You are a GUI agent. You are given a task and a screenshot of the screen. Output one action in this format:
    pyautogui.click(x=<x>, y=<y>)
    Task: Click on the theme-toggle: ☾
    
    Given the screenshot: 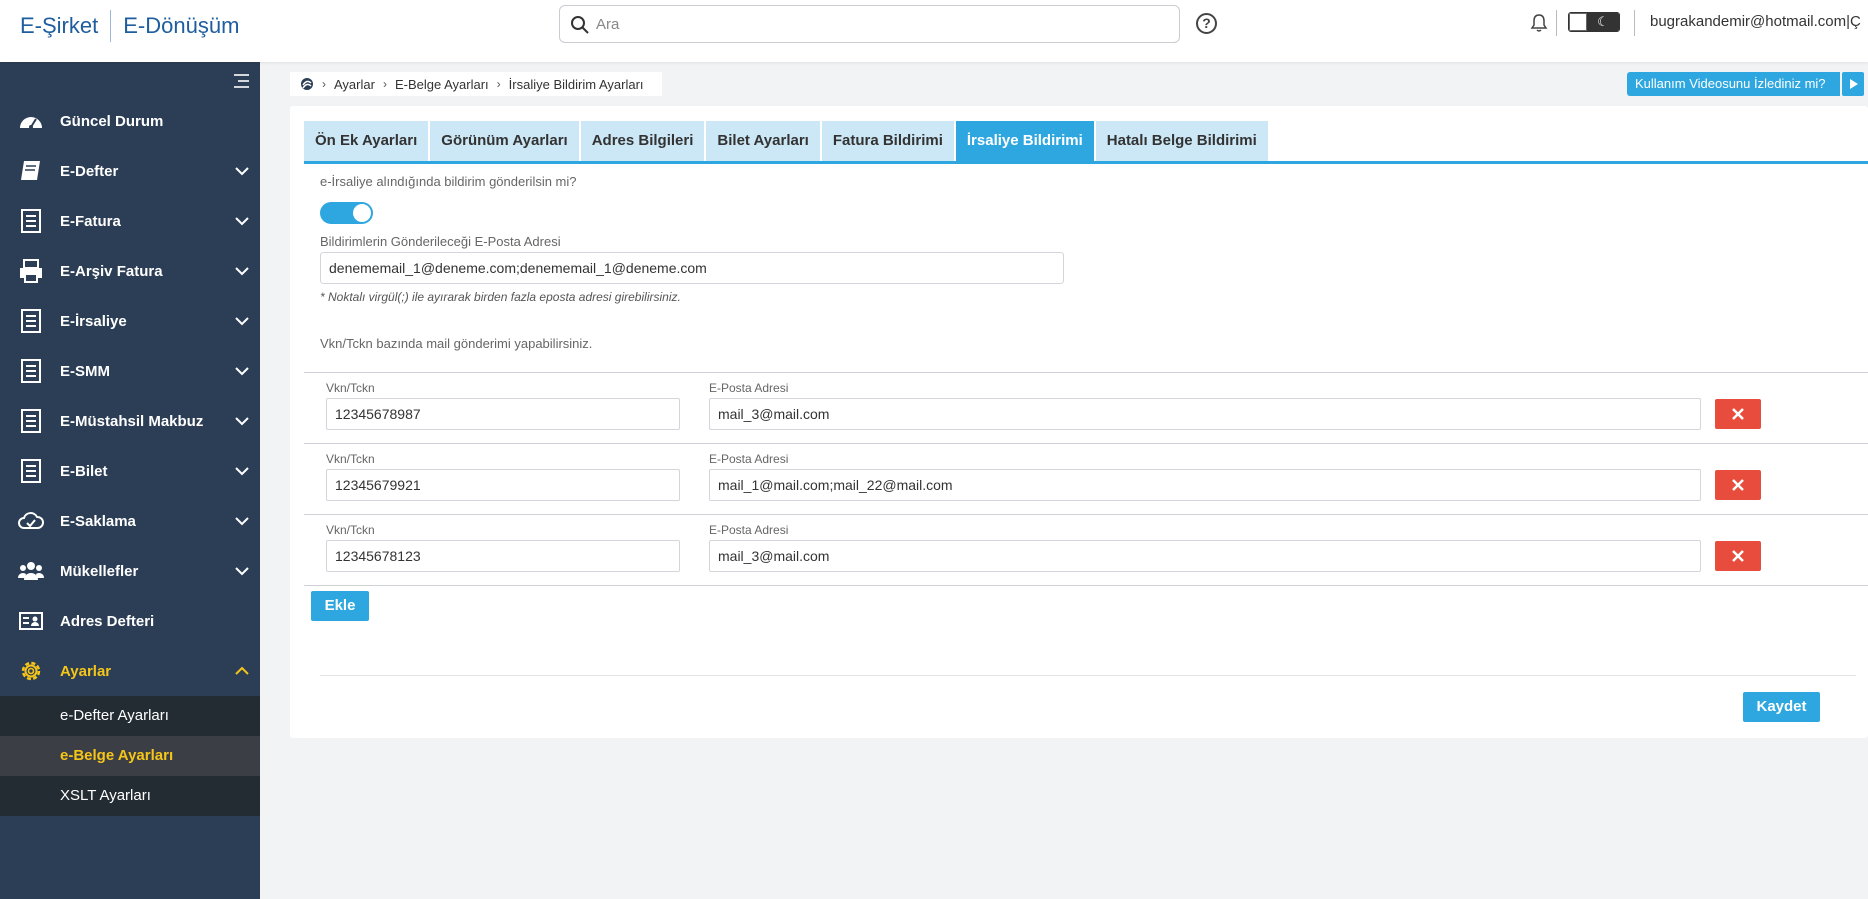 What is the action you would take?
    pyautogui.click(x=1594, y=22)
    